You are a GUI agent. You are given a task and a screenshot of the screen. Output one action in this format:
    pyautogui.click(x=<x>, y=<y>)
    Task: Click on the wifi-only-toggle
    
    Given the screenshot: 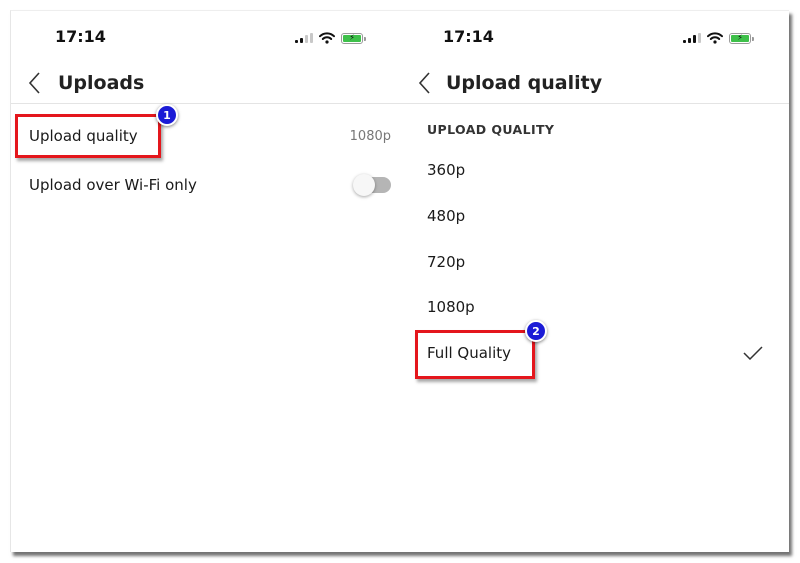 What is the action you would take?
    pyautogui.click(x=372, y=185)
    